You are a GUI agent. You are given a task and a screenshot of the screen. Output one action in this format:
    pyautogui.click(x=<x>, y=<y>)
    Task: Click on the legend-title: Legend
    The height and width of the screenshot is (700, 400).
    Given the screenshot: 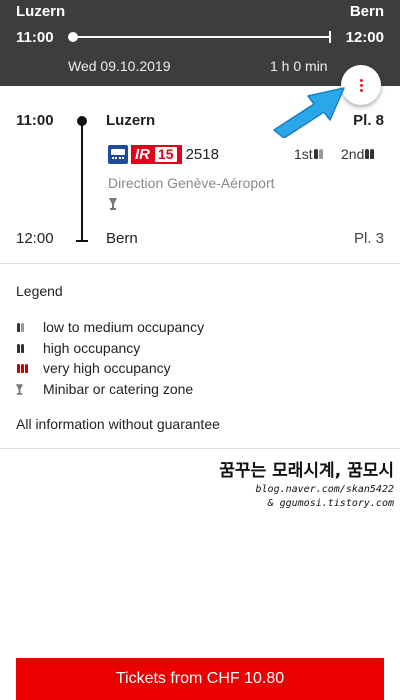 What is the action you would take?
    pyautogui.click(x=39, y=291)
    